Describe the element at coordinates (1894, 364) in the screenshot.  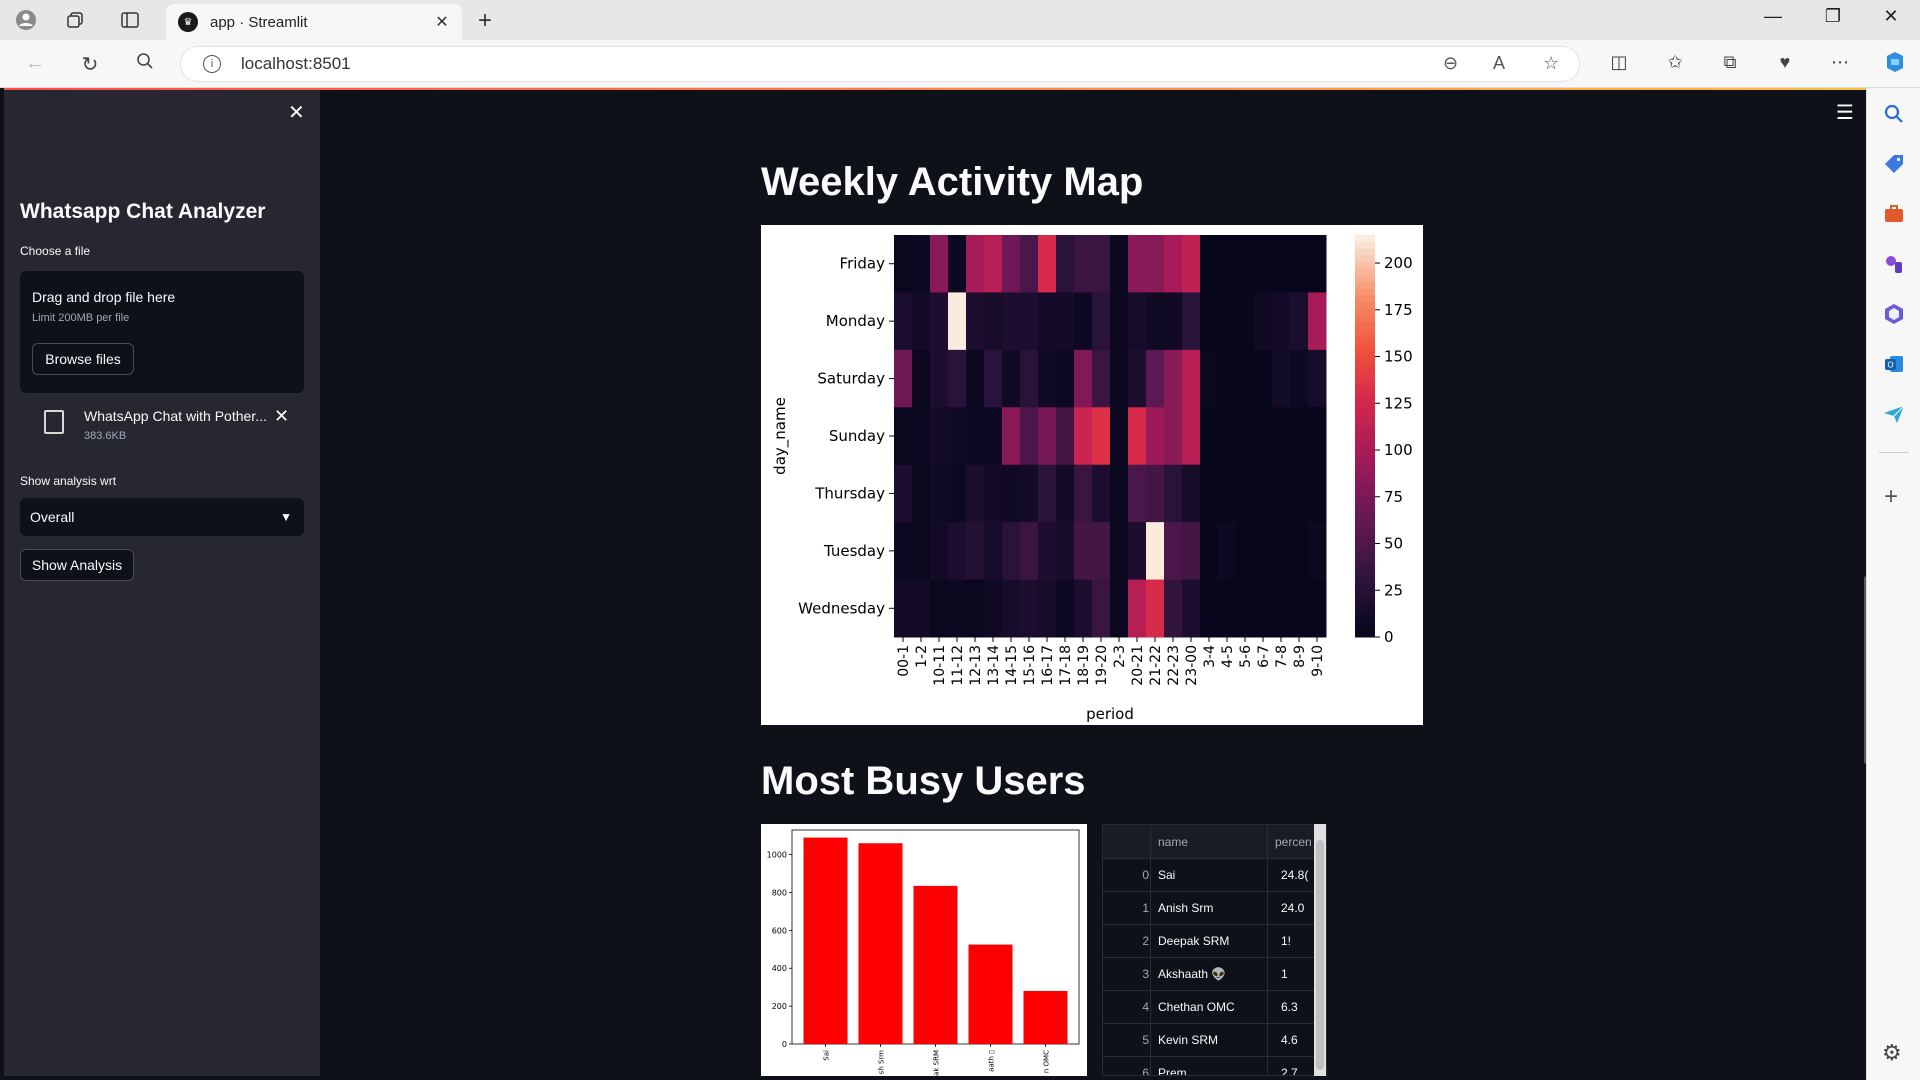
I see `outlook-icon: O` at that location.